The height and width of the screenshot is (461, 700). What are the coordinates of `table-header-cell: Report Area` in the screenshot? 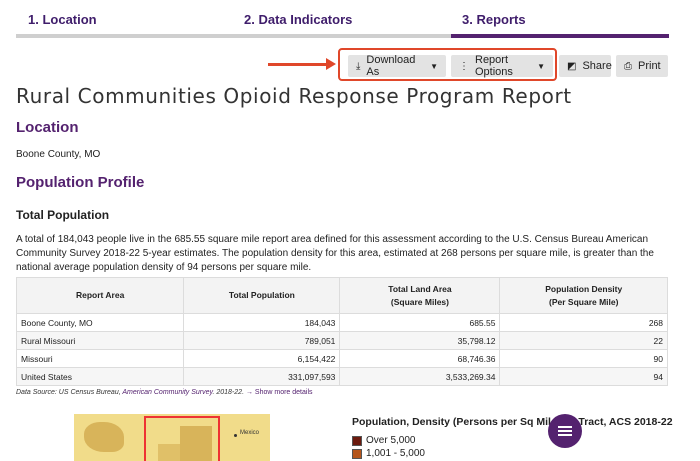 It's located at (100, 295).